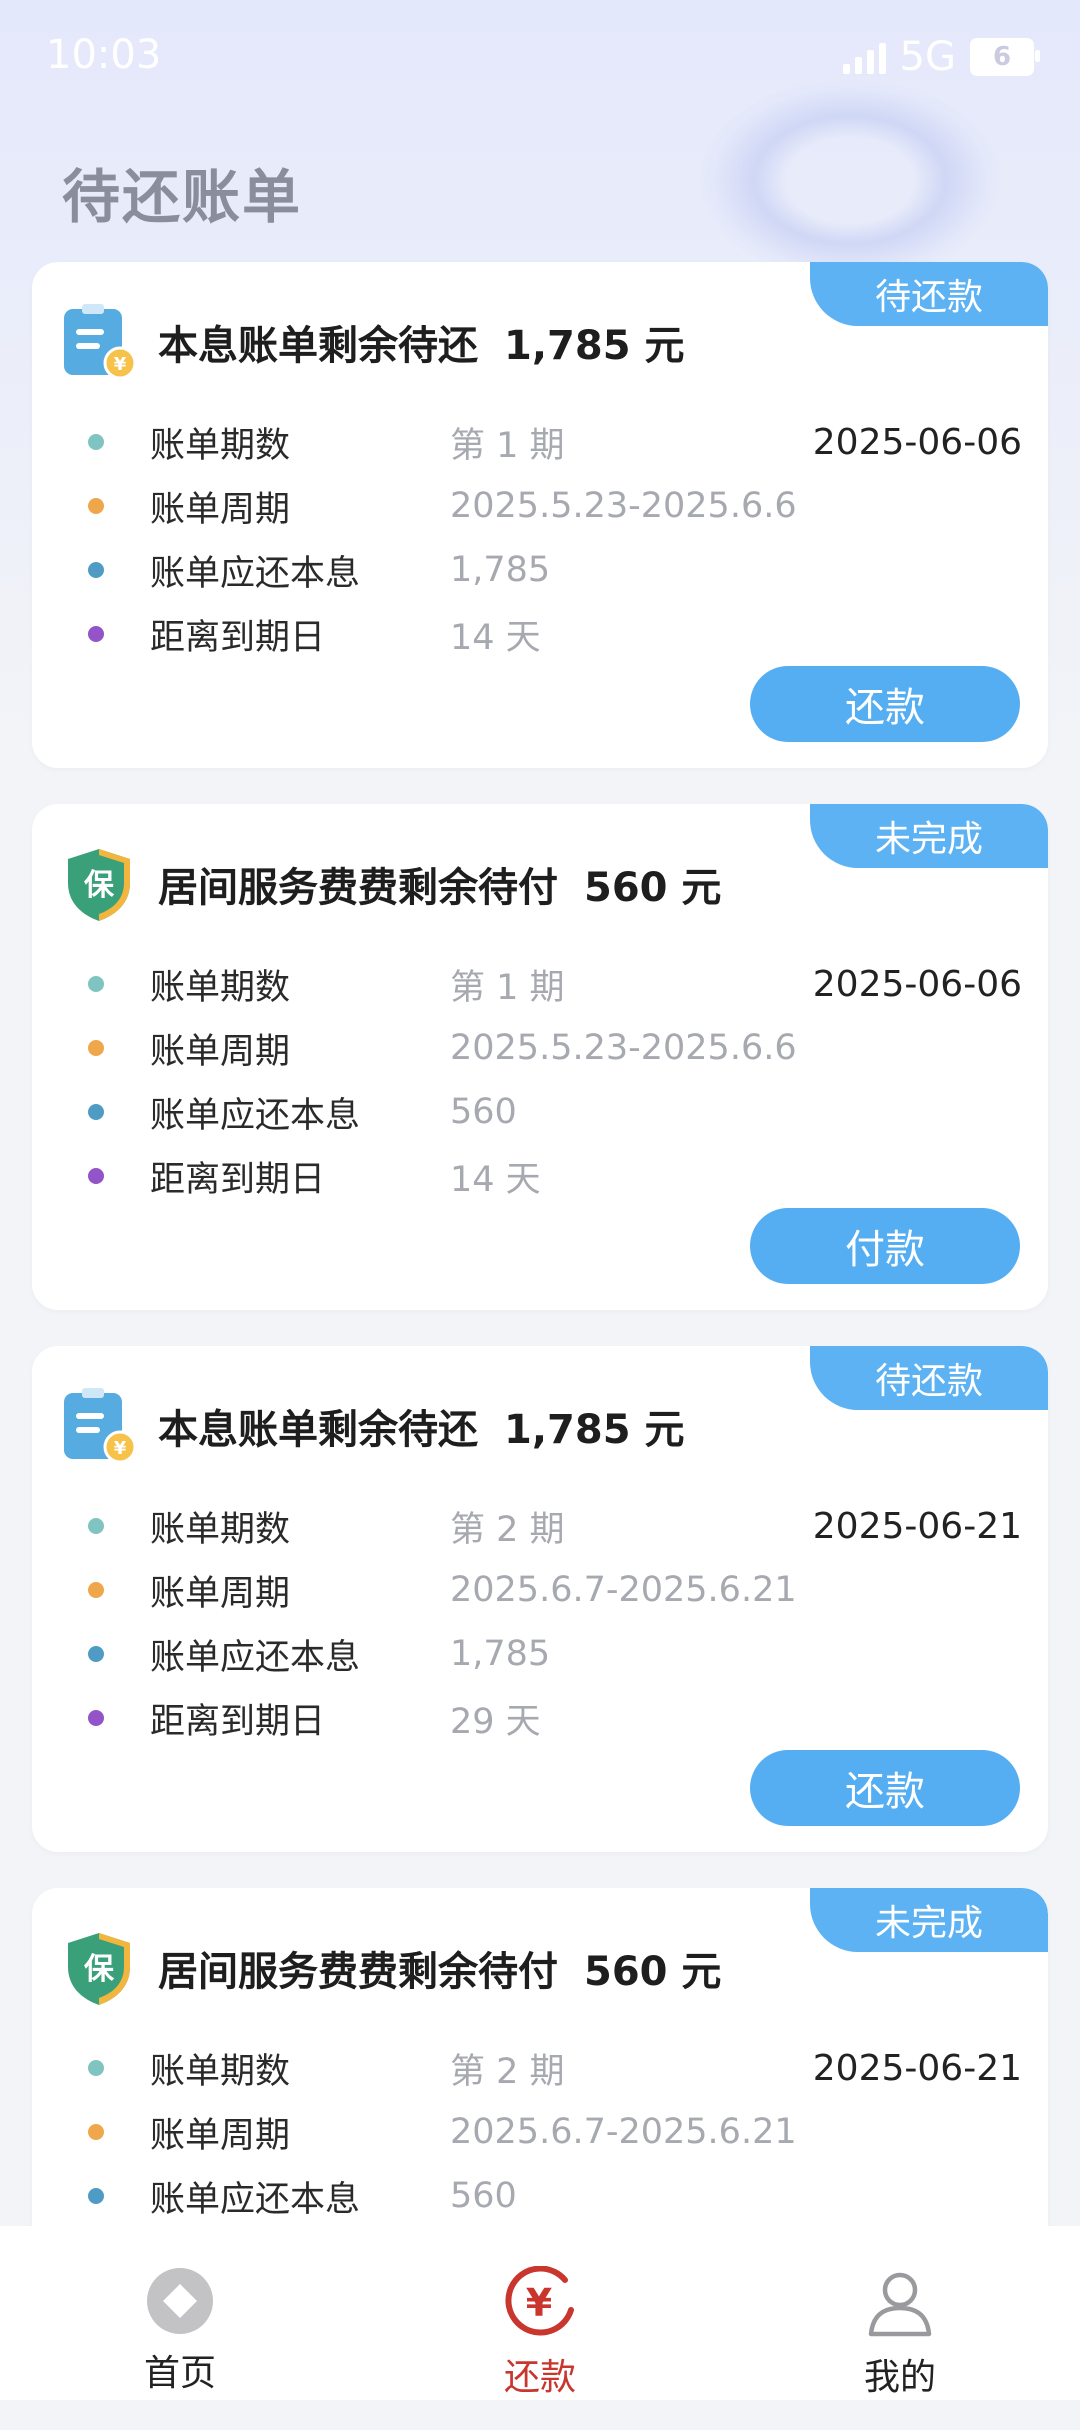  What do you see at coordinates (917, 984) in the screenshot?
I see `due-date: 2025-06-06` at bounding box center [917, 984].